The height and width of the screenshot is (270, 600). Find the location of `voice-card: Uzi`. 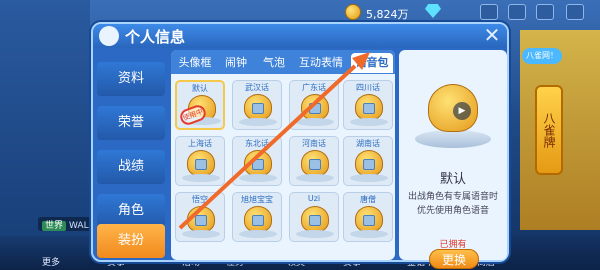

voice-card: Uzi is located at coordinates (314, 217).